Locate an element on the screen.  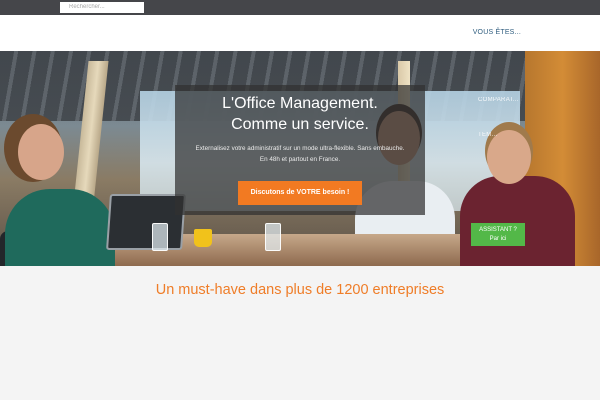
hero-description: En 48h et partout en France. is located at coordinates (300, 159).